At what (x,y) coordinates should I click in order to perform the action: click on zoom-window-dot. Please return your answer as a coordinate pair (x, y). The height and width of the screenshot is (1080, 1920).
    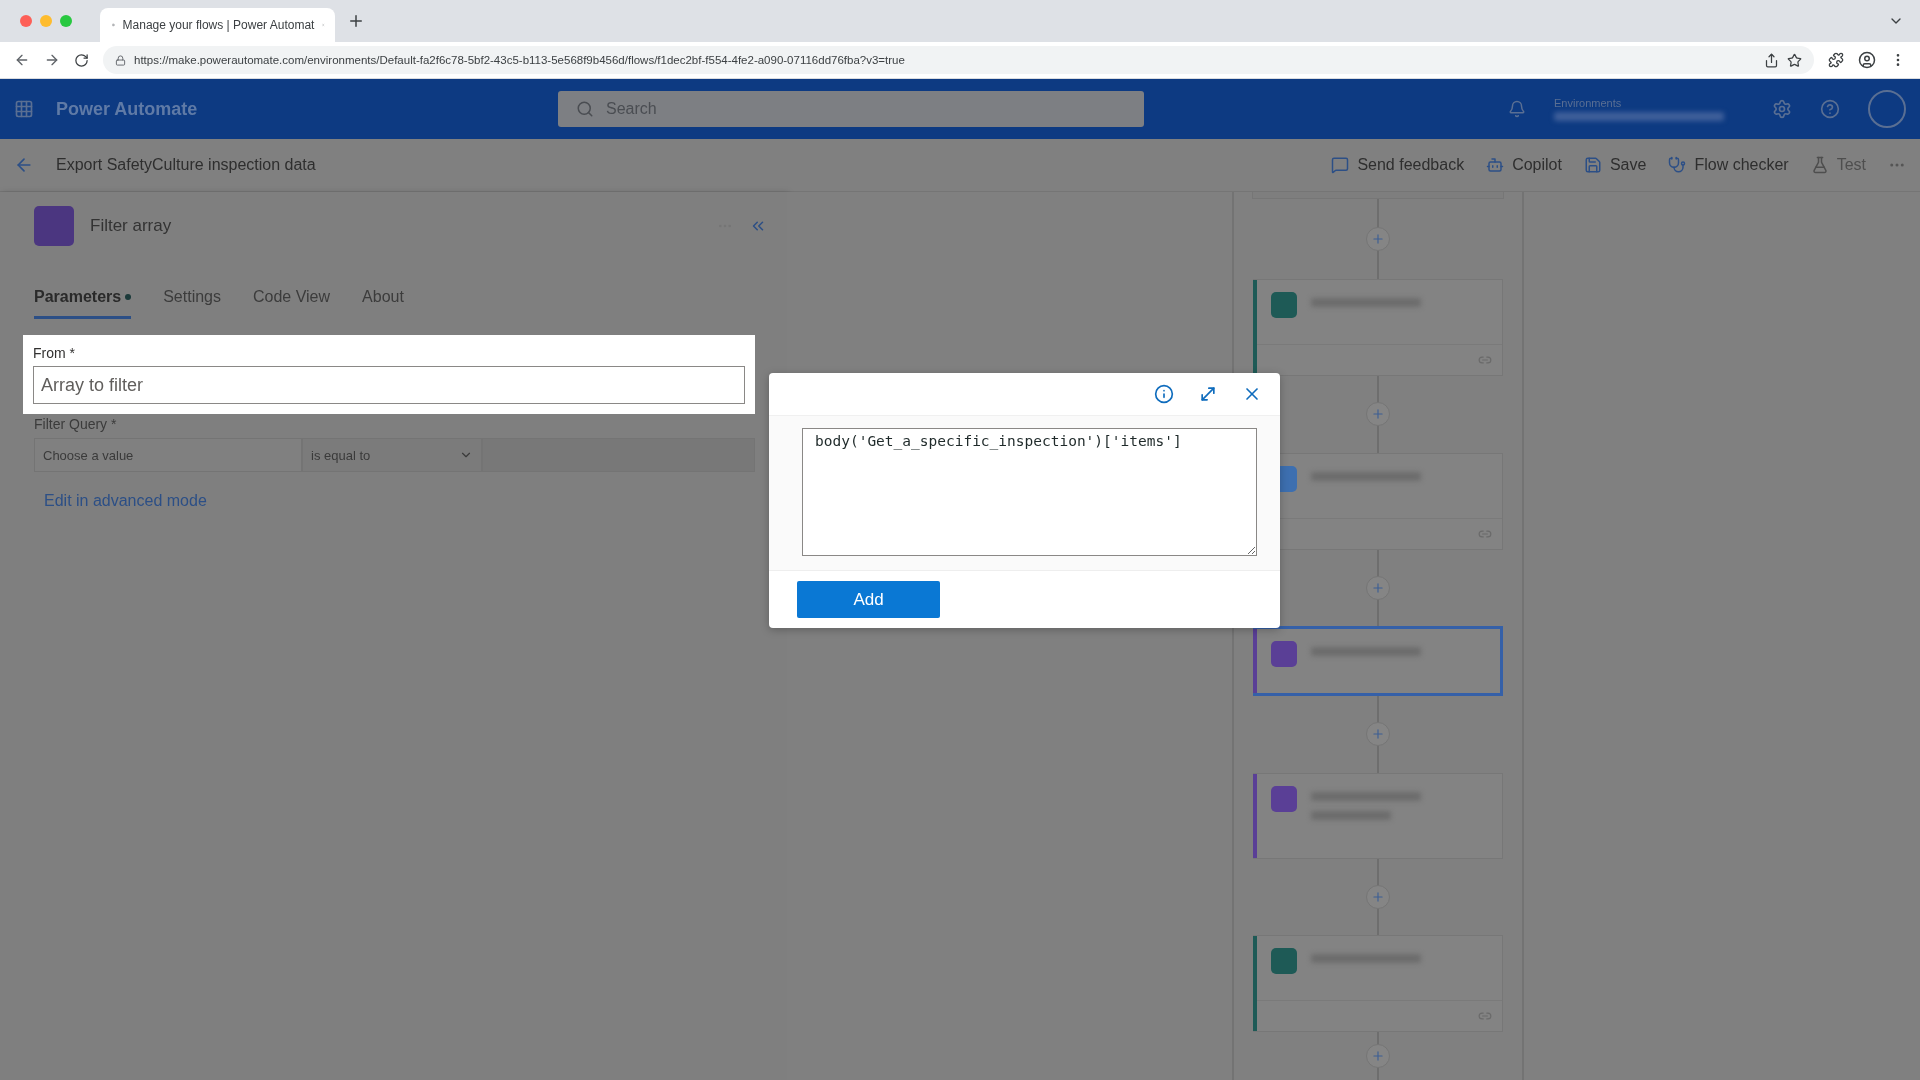
    Looking at the image, I should click on (66, 21).